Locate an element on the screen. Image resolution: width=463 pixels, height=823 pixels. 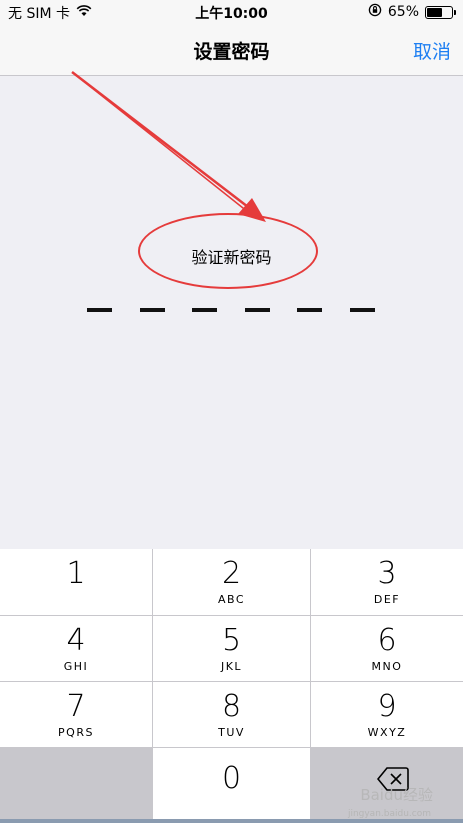
key-digit: 3 is located at coordinates (387, 573).